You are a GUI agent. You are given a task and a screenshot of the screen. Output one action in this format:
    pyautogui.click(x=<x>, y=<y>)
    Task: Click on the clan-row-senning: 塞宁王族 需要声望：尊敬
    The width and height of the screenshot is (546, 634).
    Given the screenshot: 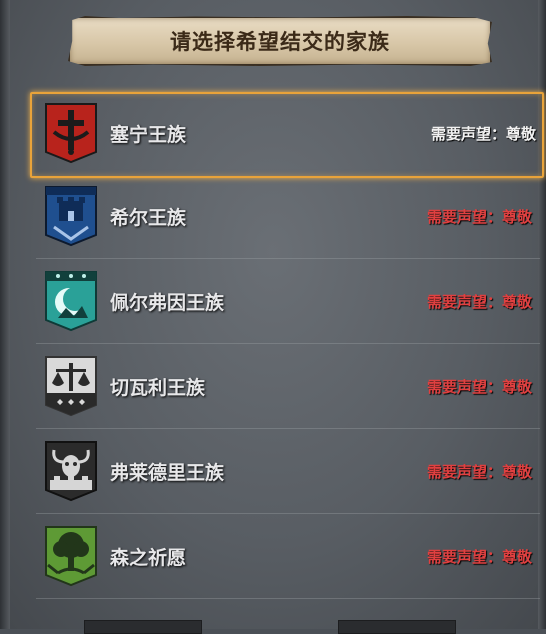 What is the action you would take?
    pyautogui.click(x=287, y=135)
    